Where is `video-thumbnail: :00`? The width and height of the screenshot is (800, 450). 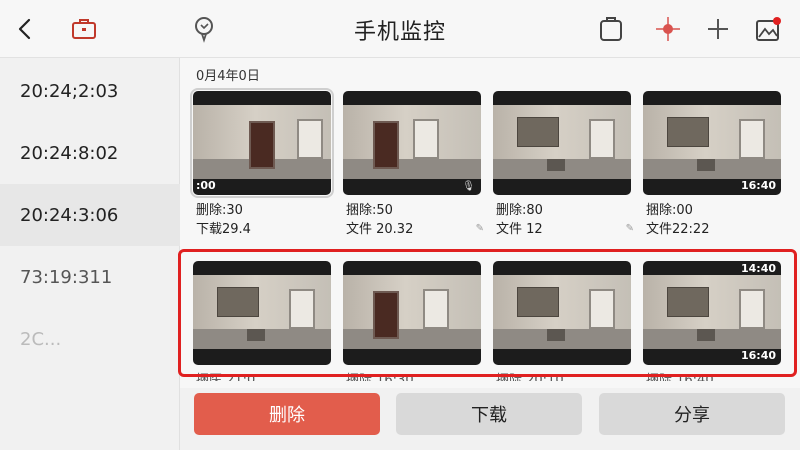
video-thumbnail: :00 is located at coordinates (262, 143).